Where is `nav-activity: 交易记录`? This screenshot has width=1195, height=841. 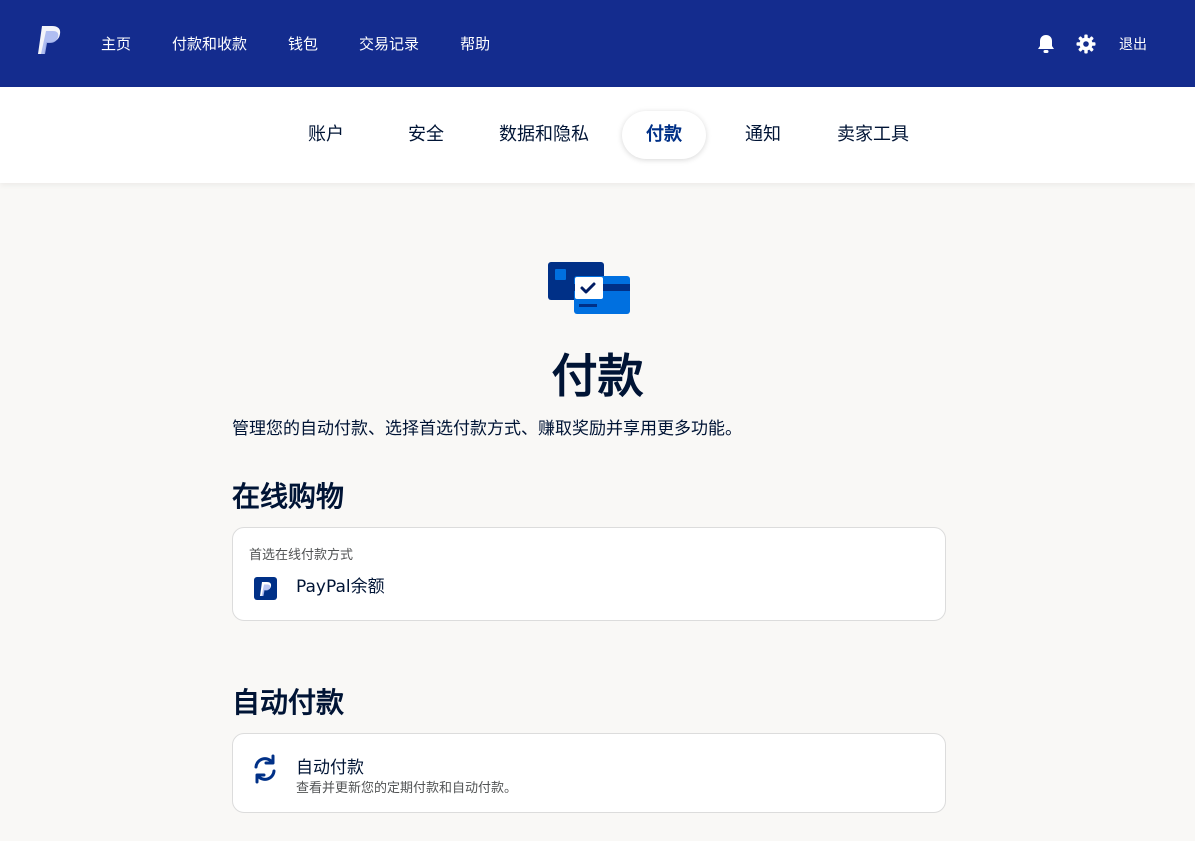 nav-activity: 交易记录 is located at coordinates (389, 43).